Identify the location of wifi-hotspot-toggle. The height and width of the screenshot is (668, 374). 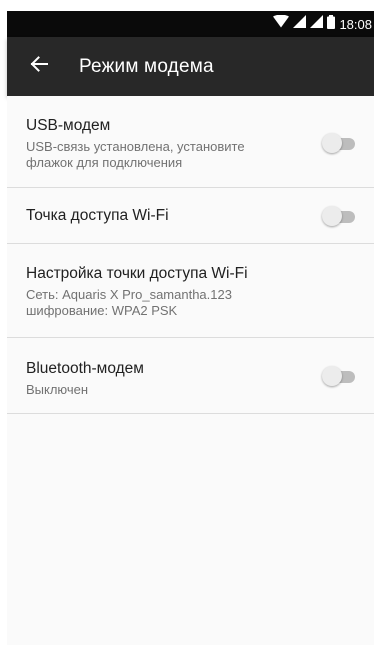
(339, 216).